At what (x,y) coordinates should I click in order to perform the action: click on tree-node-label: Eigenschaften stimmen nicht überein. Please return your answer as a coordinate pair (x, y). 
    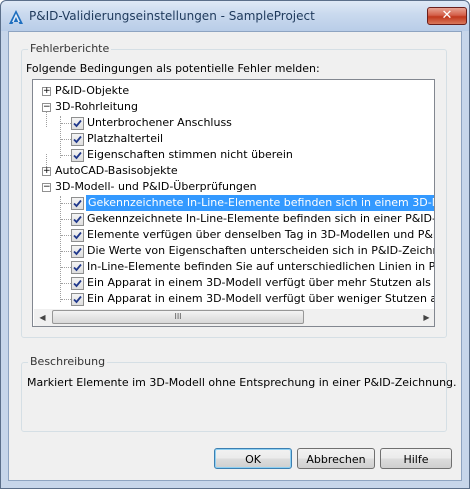
    Looking at the image, I should click on (190, 154).